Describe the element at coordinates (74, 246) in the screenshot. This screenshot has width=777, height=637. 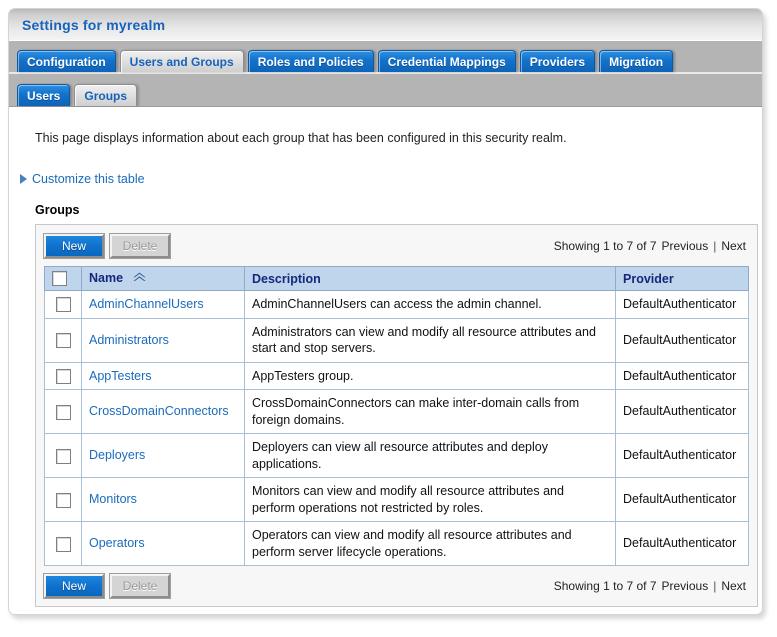
I see `new-button-top: New` at that location.